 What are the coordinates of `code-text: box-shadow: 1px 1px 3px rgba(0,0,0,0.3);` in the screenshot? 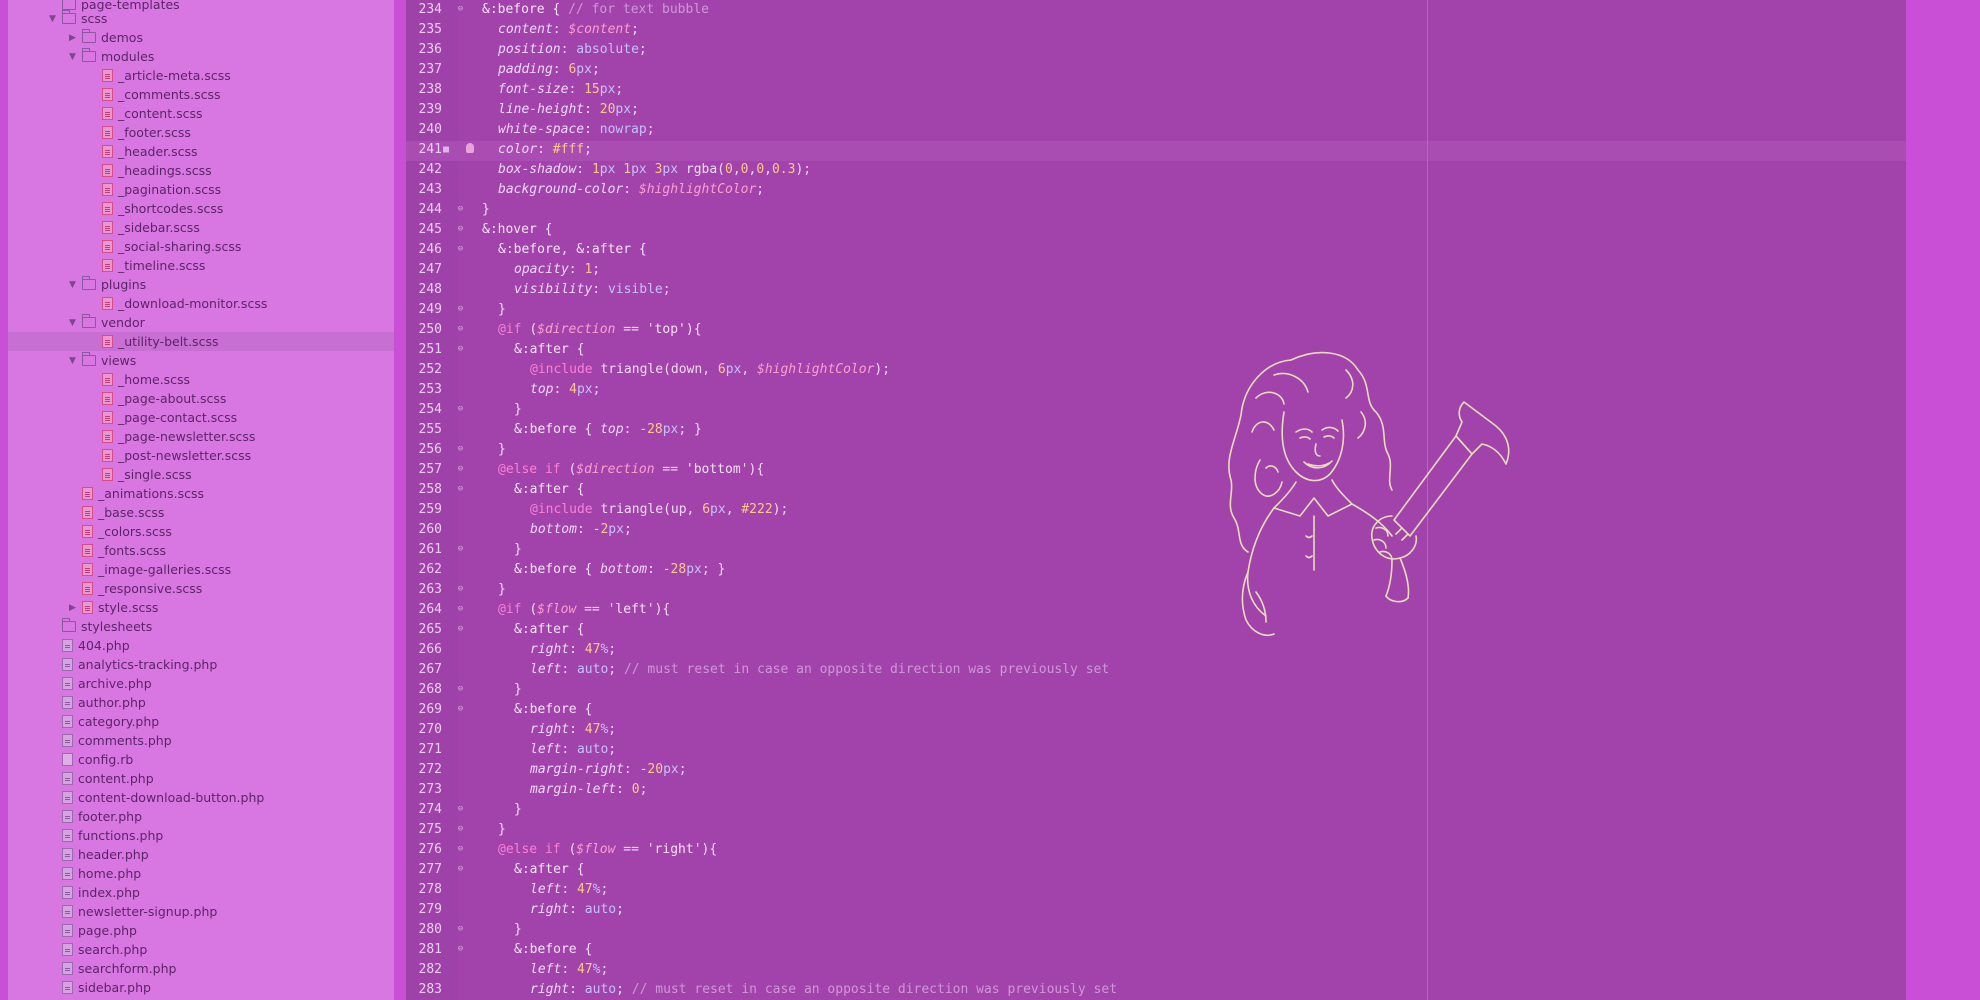 It's located at (654, 170).